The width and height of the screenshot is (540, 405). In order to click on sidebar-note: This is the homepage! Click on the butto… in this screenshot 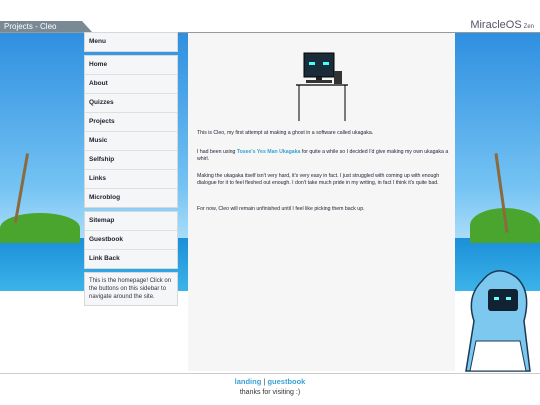, I will do `click(130, 289)`.